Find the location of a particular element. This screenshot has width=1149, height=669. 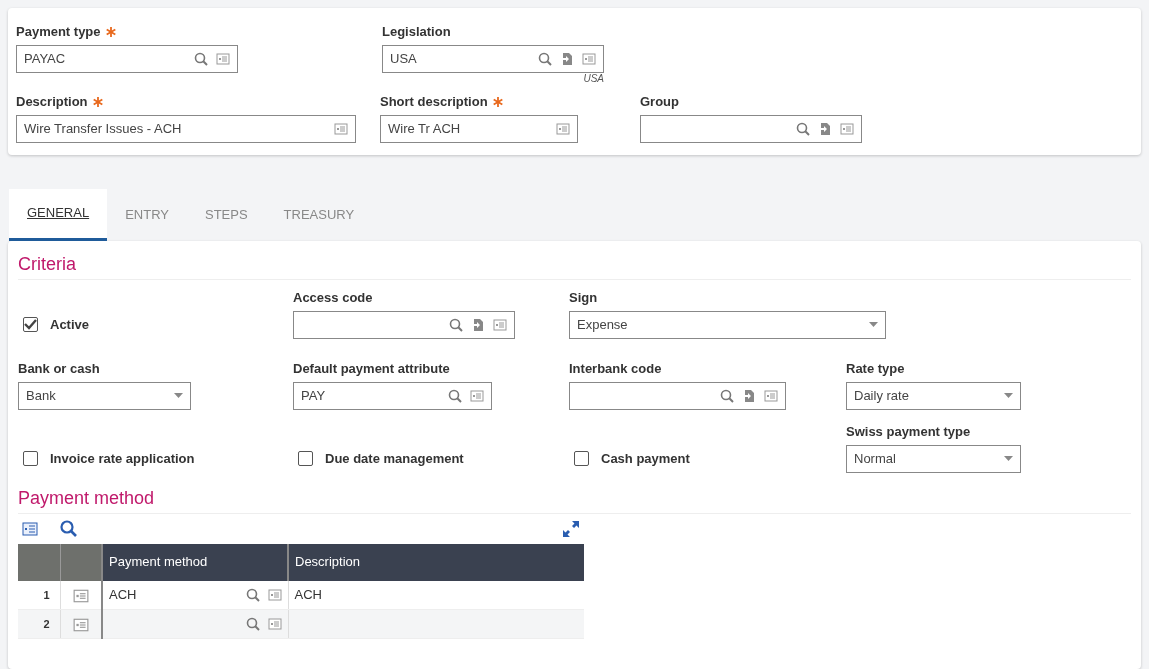

input-field: Wire Transfer Issues - ACH is located at coordinates (186, 129).